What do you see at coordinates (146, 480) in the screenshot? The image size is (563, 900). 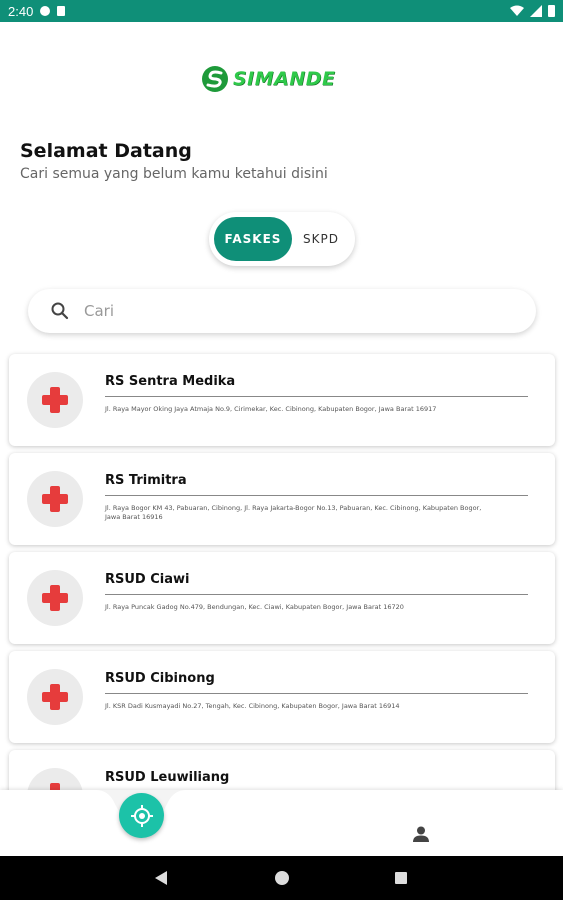 I see `facility-name: RS Trimitra` at bounding box center [146, 480].